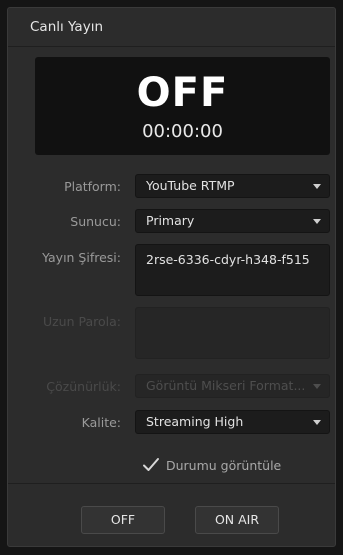  What do you see at coordinates (171, 27) in the screenshot?
I see `panel-header: Canlı Yayın` at bounding box center [171, 27].